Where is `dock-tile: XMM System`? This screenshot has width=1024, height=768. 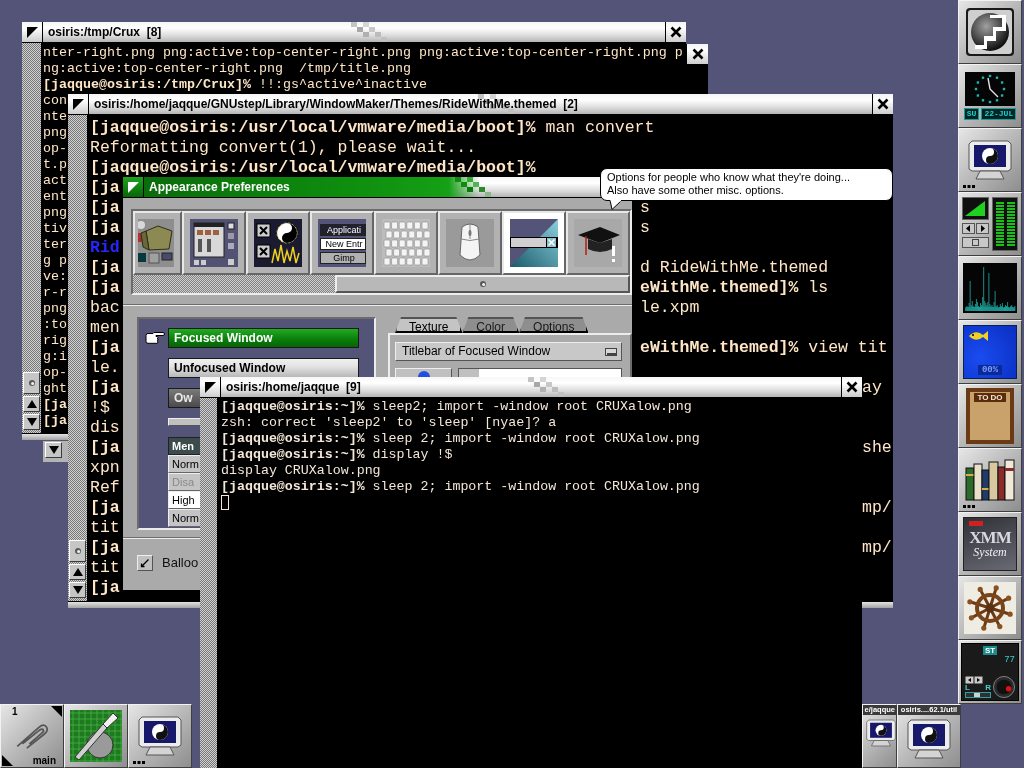
dock-tile: XMM System is located at coordinates (990, 544).